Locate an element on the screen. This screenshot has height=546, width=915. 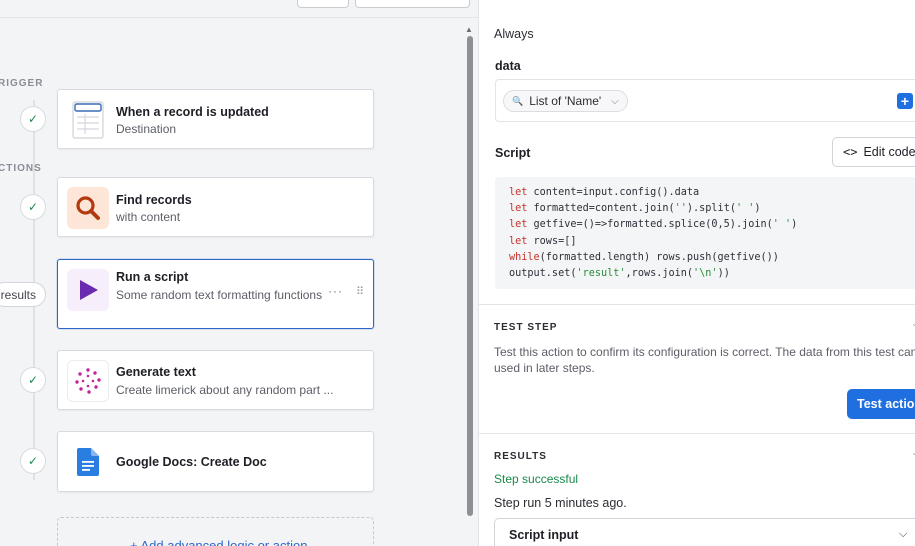
card-title: Run a script is located at coordinates (152, 277).